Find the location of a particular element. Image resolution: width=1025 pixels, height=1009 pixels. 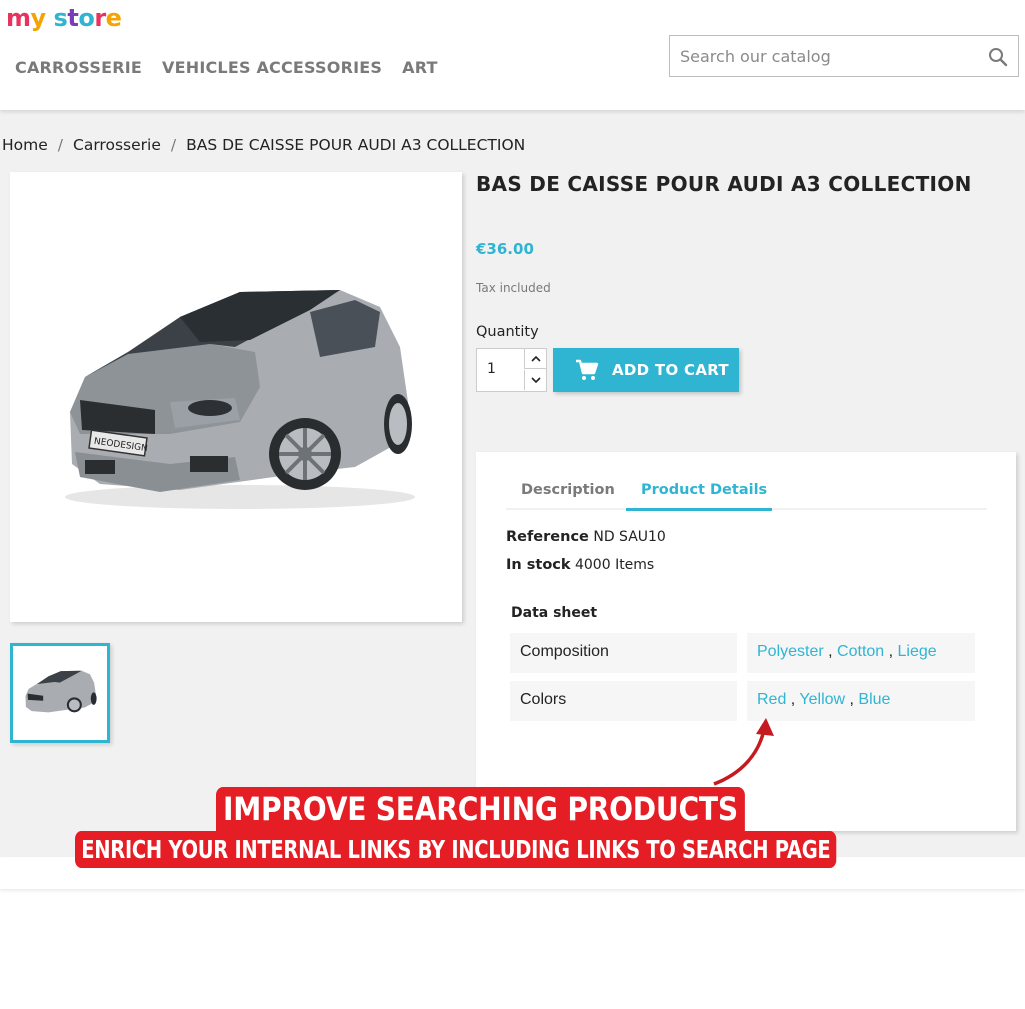

product-title: BAS DE CAISSE POUR AUDI A3 COLLECTION is located at coordinates (724, 184).